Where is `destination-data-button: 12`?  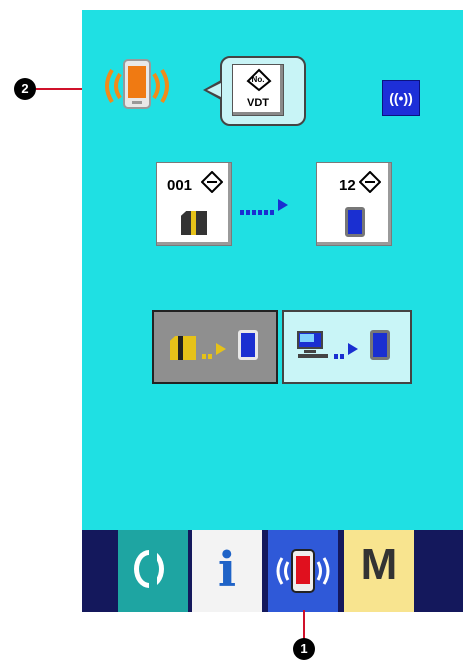 destination-data-button: 12 is located at coordinates (354, 204).